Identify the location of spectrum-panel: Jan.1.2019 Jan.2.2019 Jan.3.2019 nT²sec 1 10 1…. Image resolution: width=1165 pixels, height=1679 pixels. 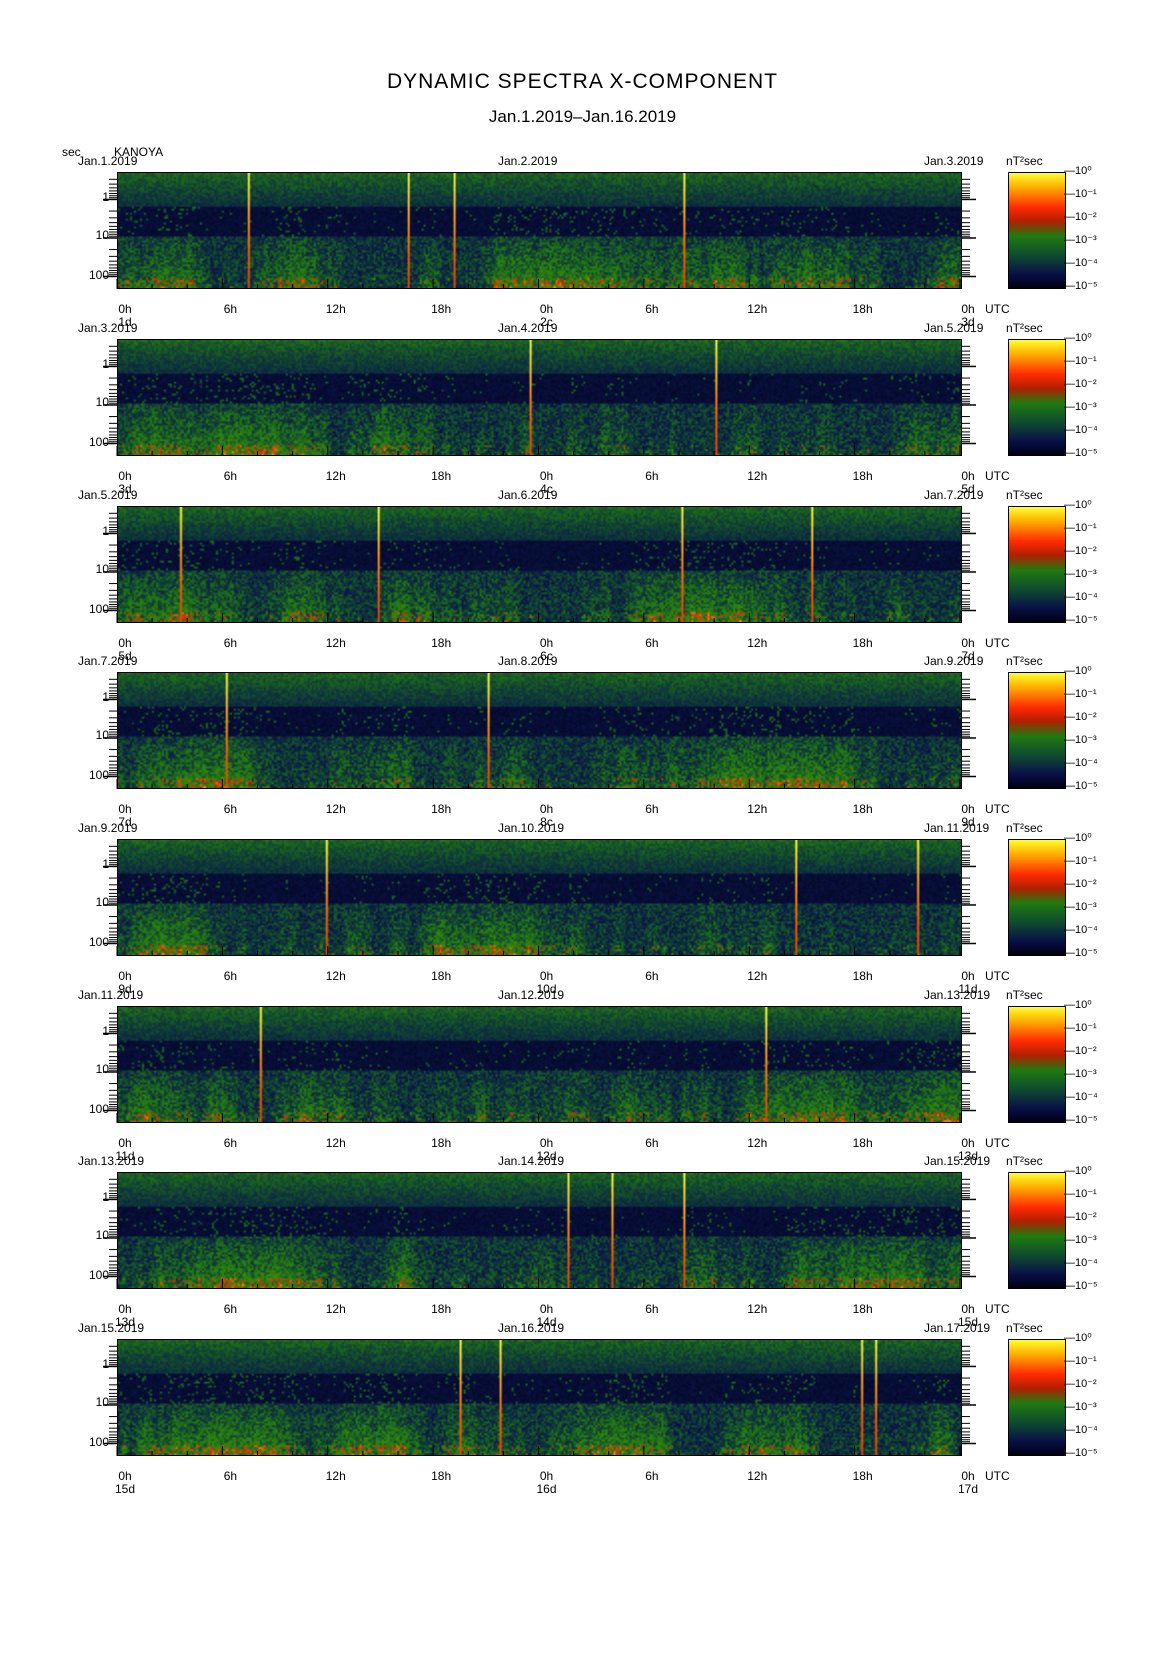
(582, 253).